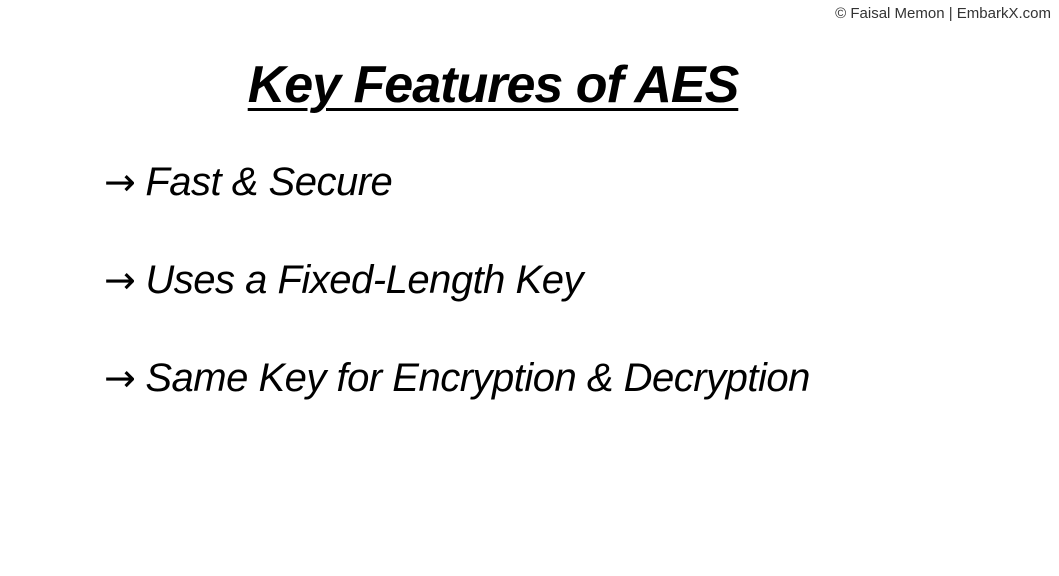 The width and height of the screenshot is (1059, 576). Describe the element at coordinates (364, 279) in the screenshot. I see `feature-text: Uses a Fixed-Length Key` at that location.